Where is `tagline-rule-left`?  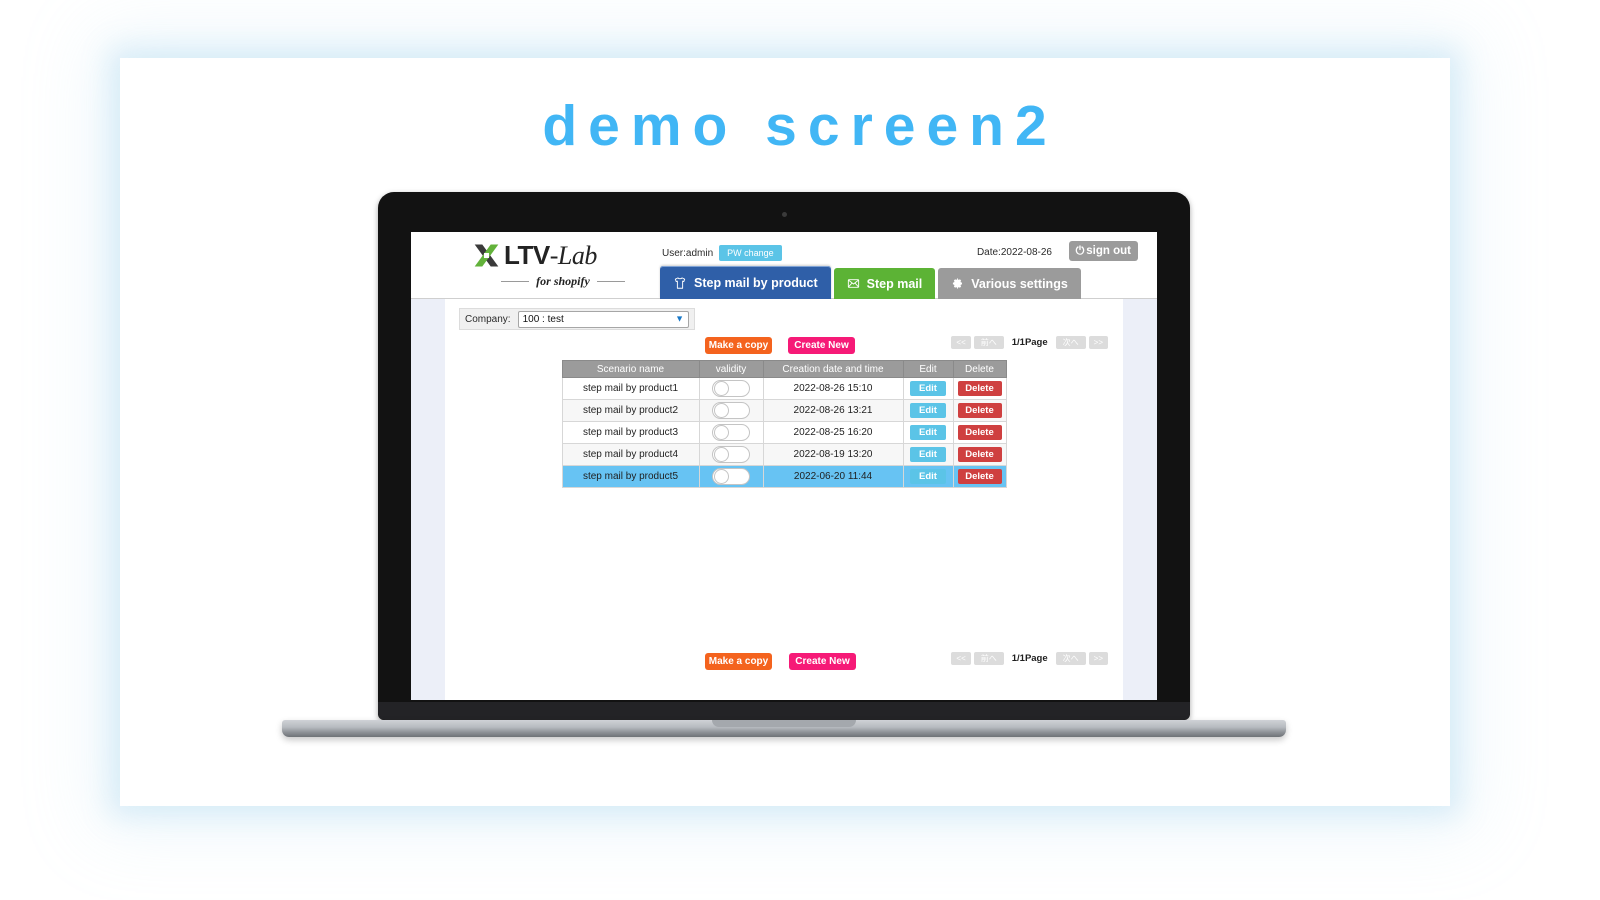 tagline-rule-left is located at coordinates (515, 281).